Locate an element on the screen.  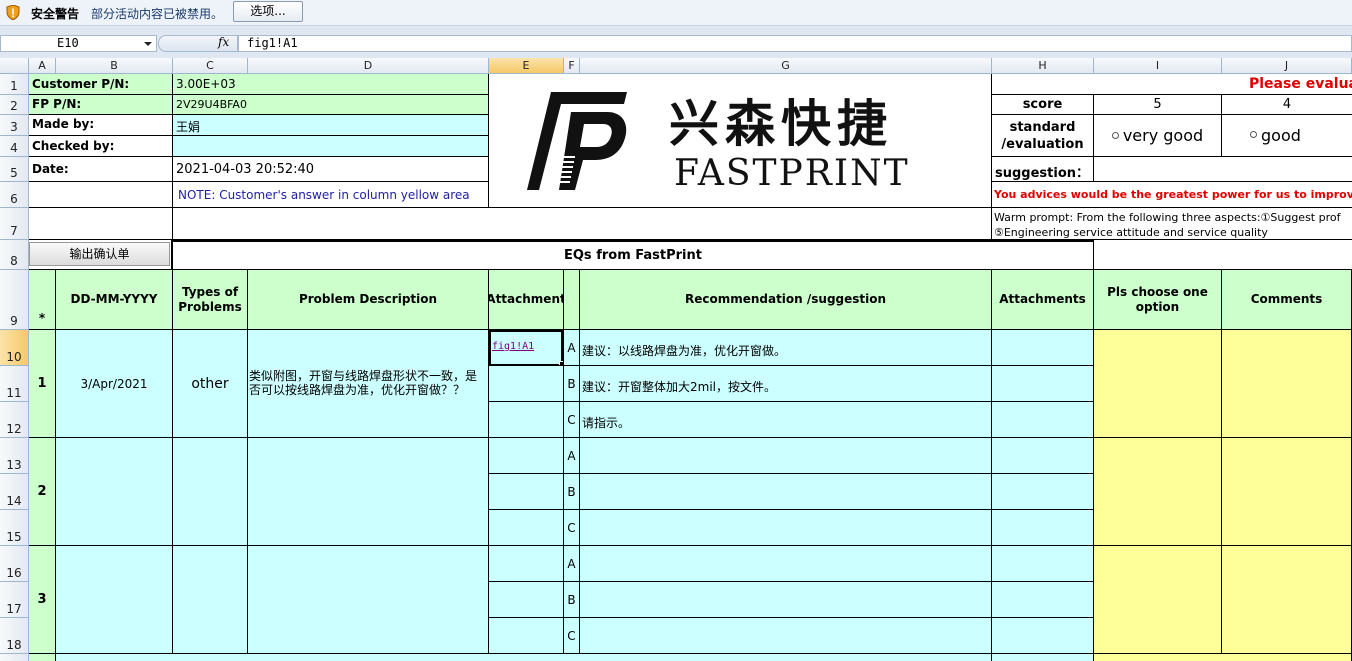
eq-type is located at coordinates (210, 492).